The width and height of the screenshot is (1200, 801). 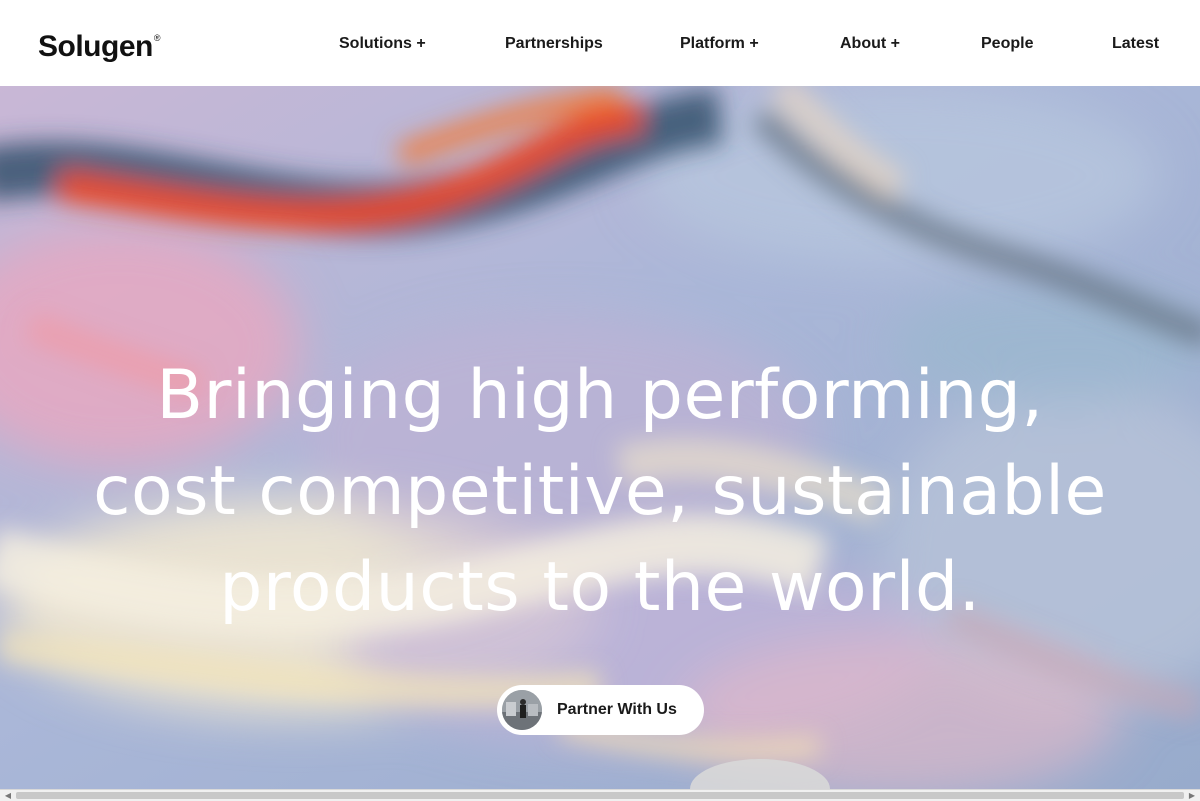 I want to click on headline-line-2: cost competitive, sustainable, so click(x=600, y=491).